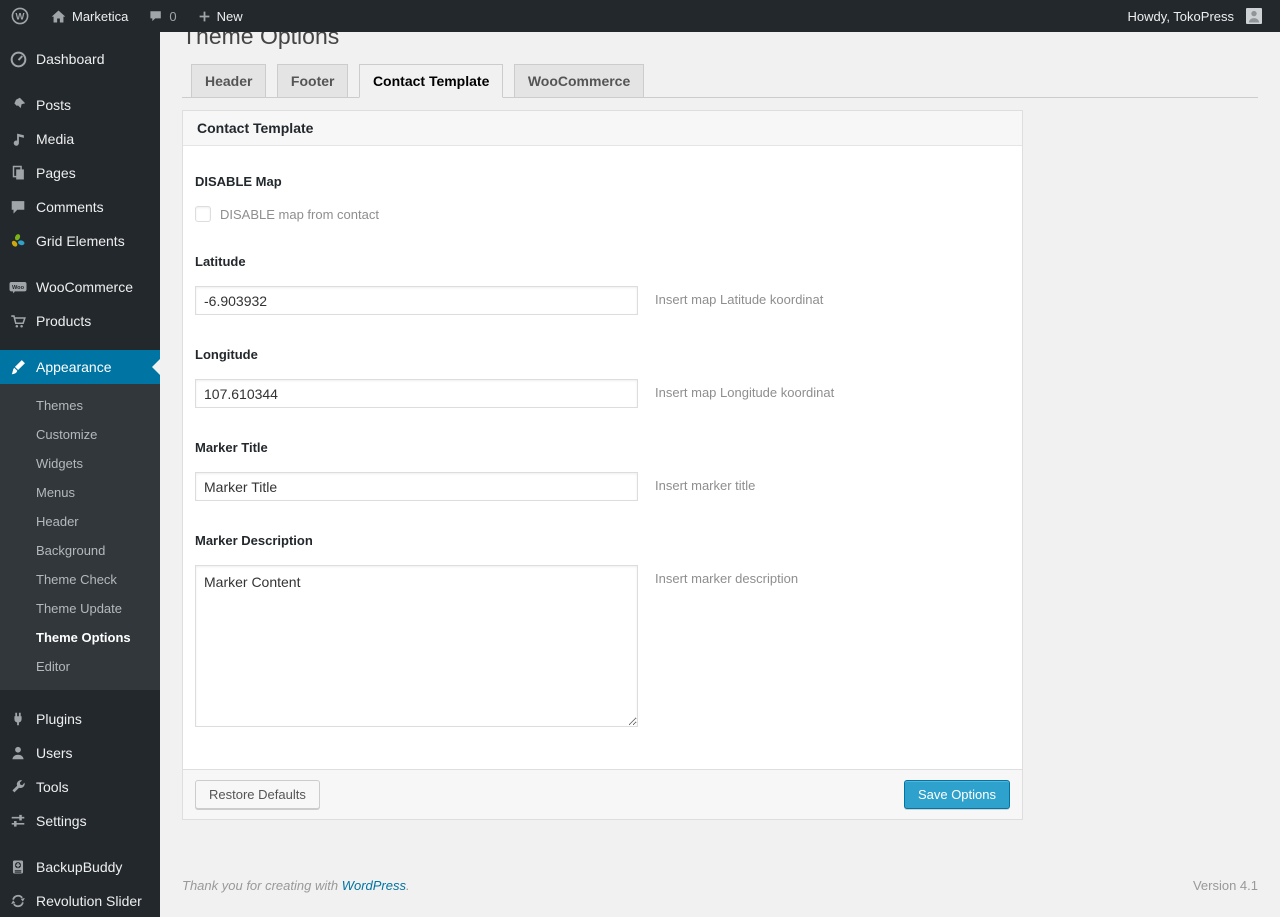  What do you see at coordinates (416, 486) in the screenshot?
I see `marker-title-input` at bounding box center [416, 486].